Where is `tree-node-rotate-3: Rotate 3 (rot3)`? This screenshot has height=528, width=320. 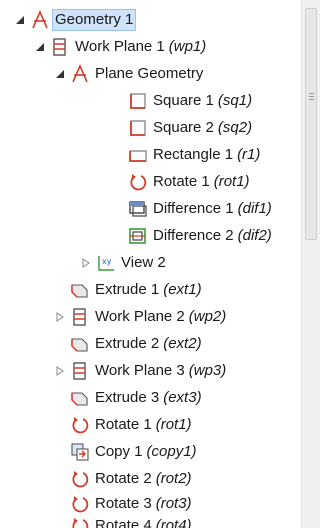
tree-node-rotate-3: Rotate 3 (rot3) is located at coordinates (150, 504).